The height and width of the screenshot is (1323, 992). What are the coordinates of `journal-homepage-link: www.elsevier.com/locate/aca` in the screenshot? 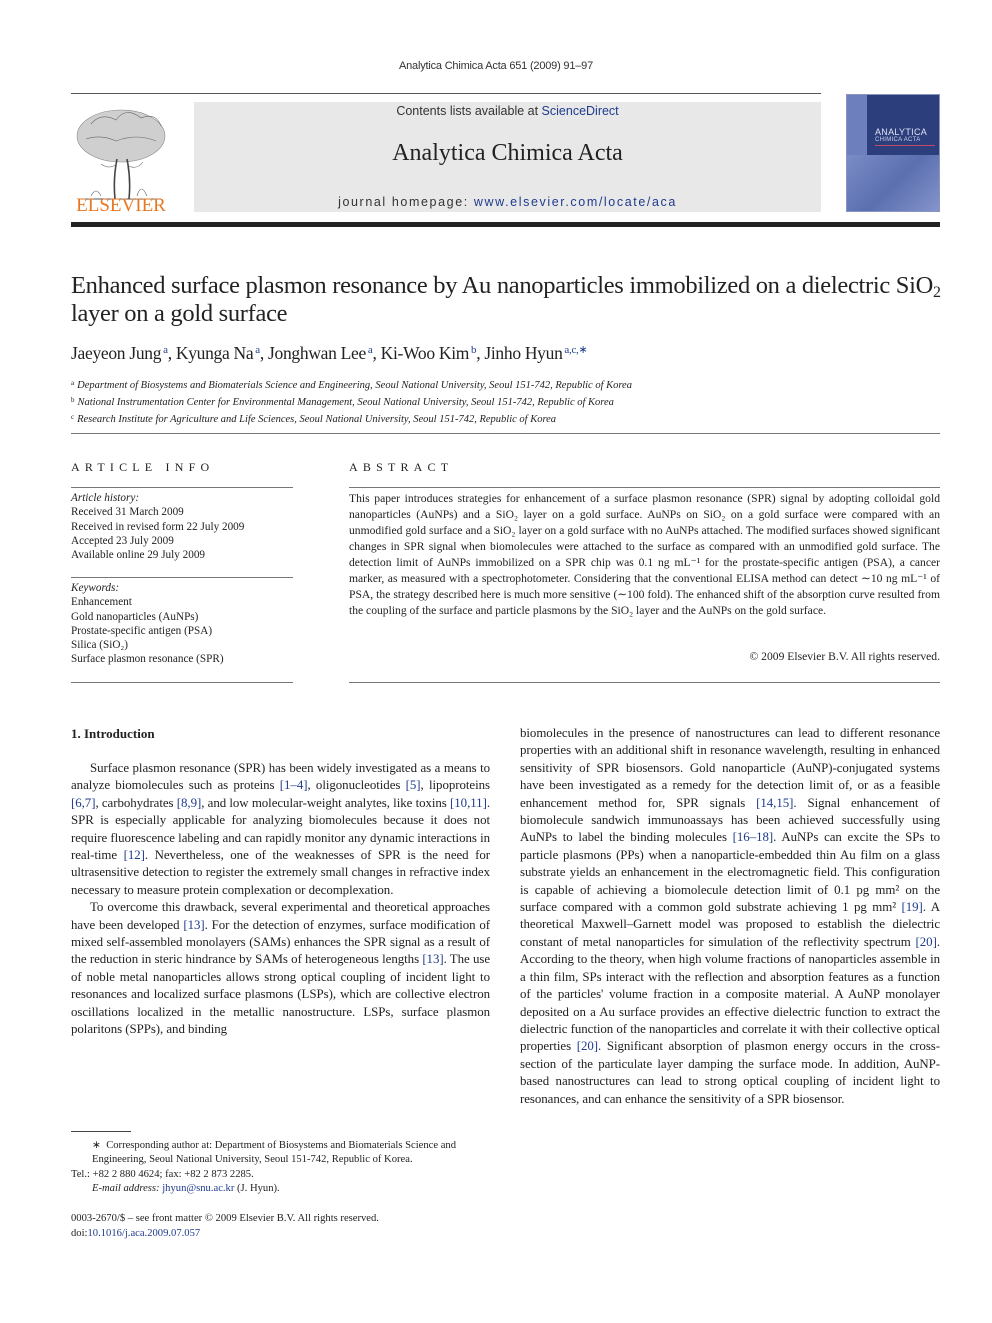 It's located at (575, 202).